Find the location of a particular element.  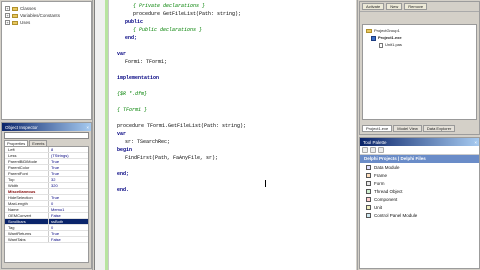

structure-pane: + Classes + Variables/Constants + Uses is located at coordinates (46, 60).